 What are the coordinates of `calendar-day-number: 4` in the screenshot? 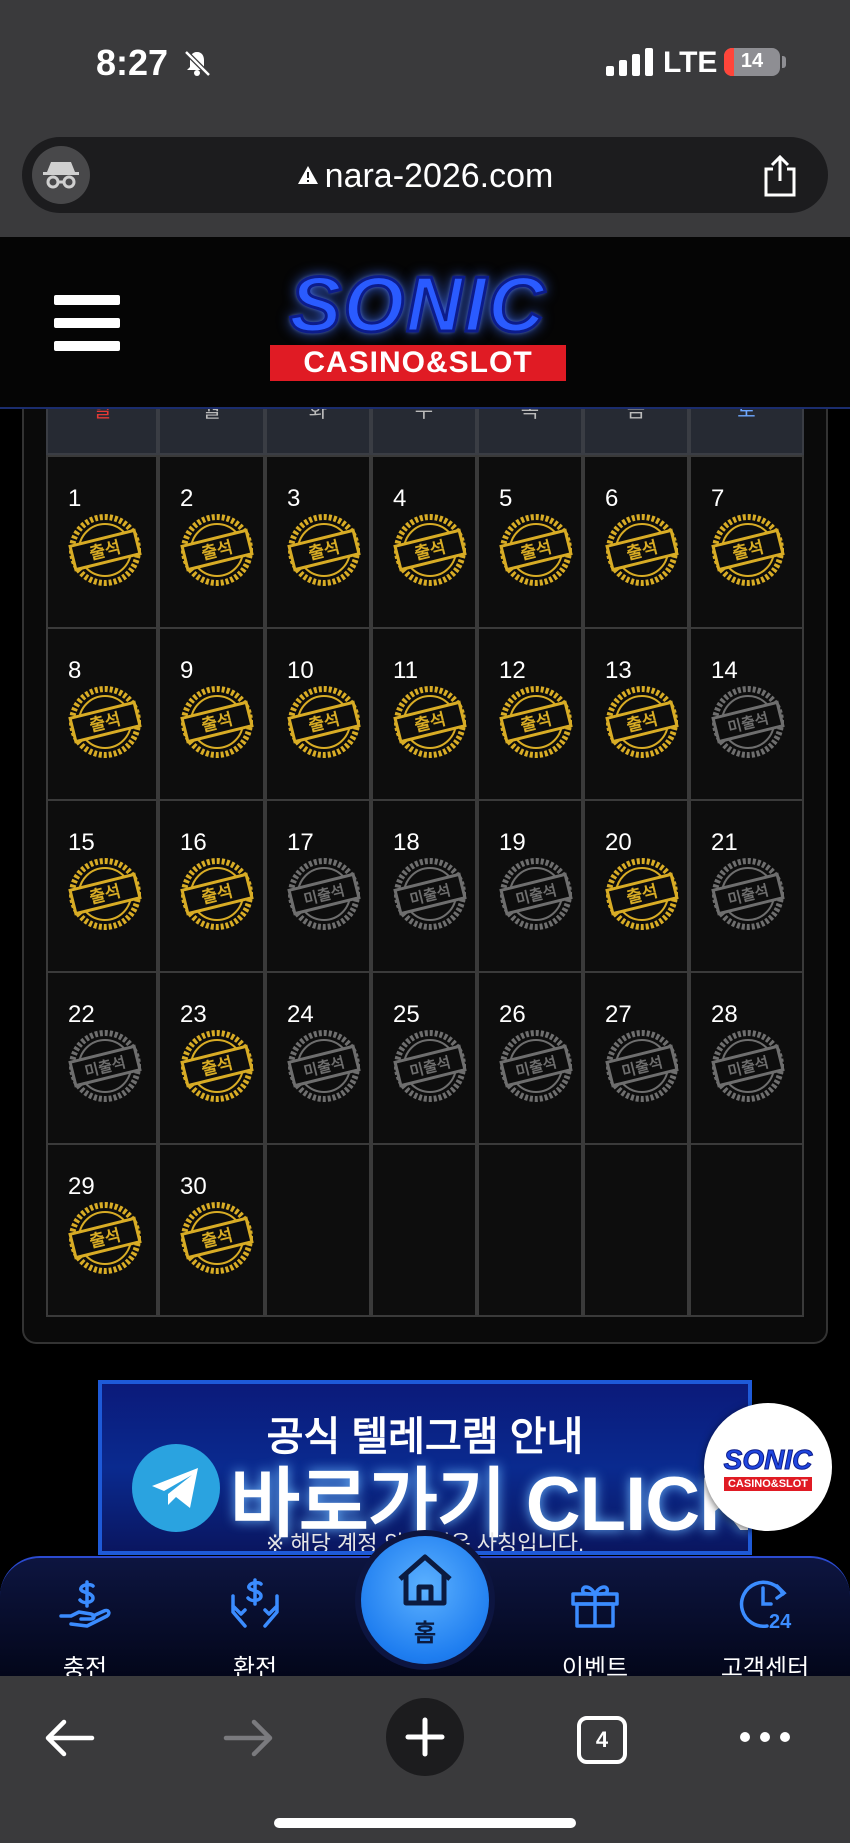 It's located at (400, 498).